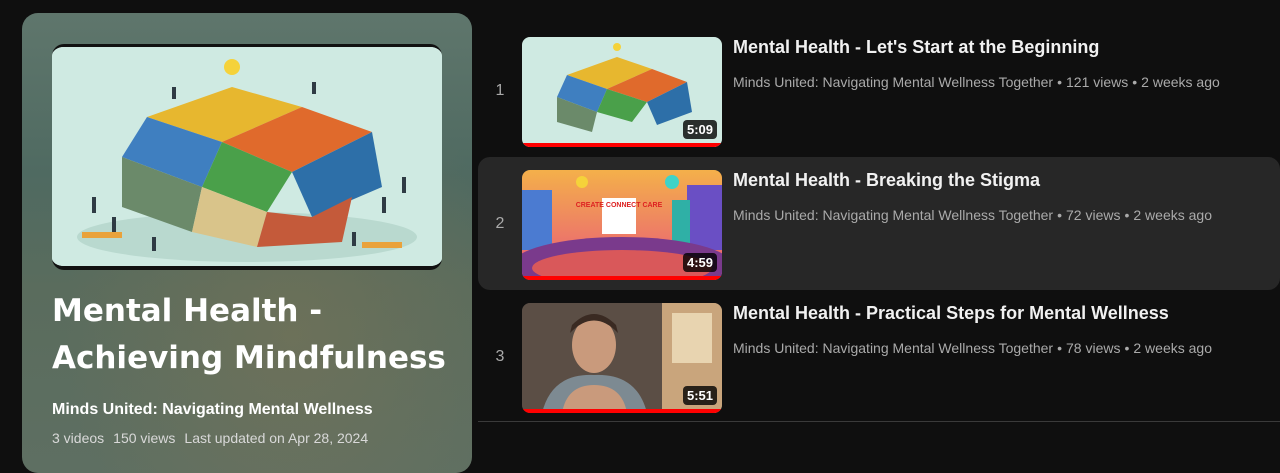  Describe the element at coordinates (249, 334) in the screenshot. I see `playlist-title: Mental Health - Achieving Mindfulness` at that location.